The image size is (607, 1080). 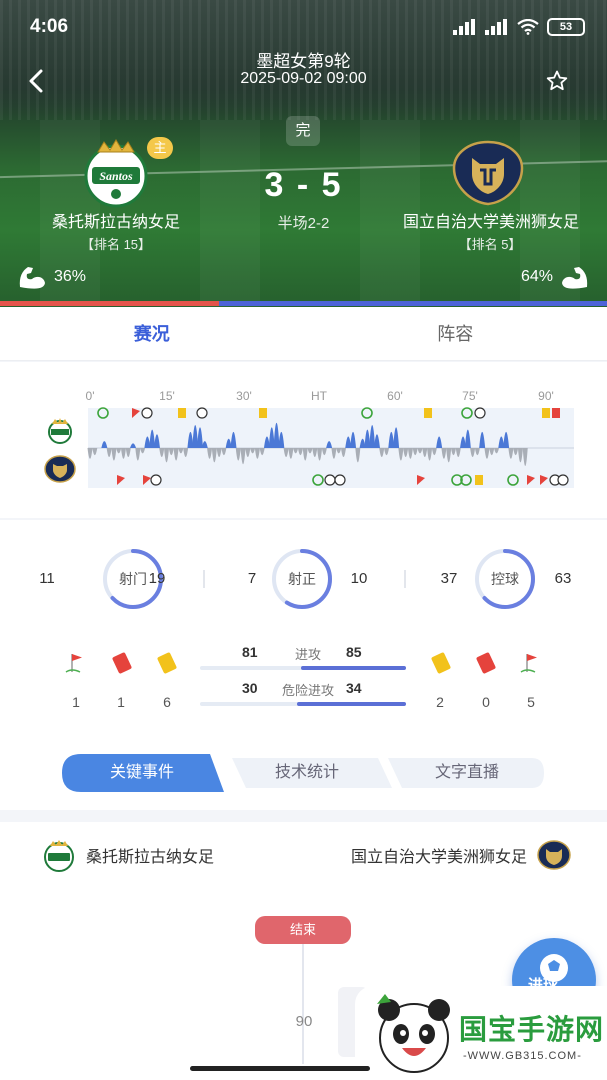 What do you see at coordinates (528, 663) in the screenshot?
I see `corner-flag-icon` at bounding box center [528, 663].